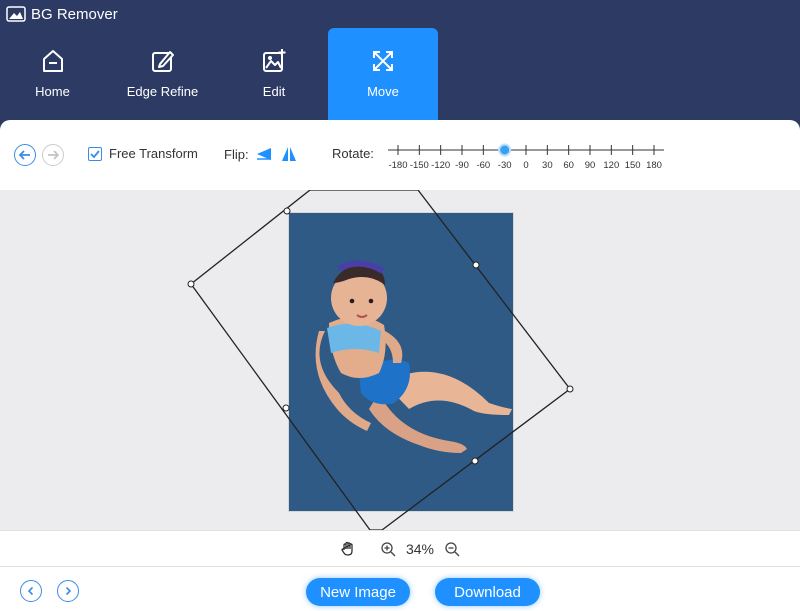 This screenshot has width=800, height=611. I want to click on edge-refine-icon, so click(162, 61).